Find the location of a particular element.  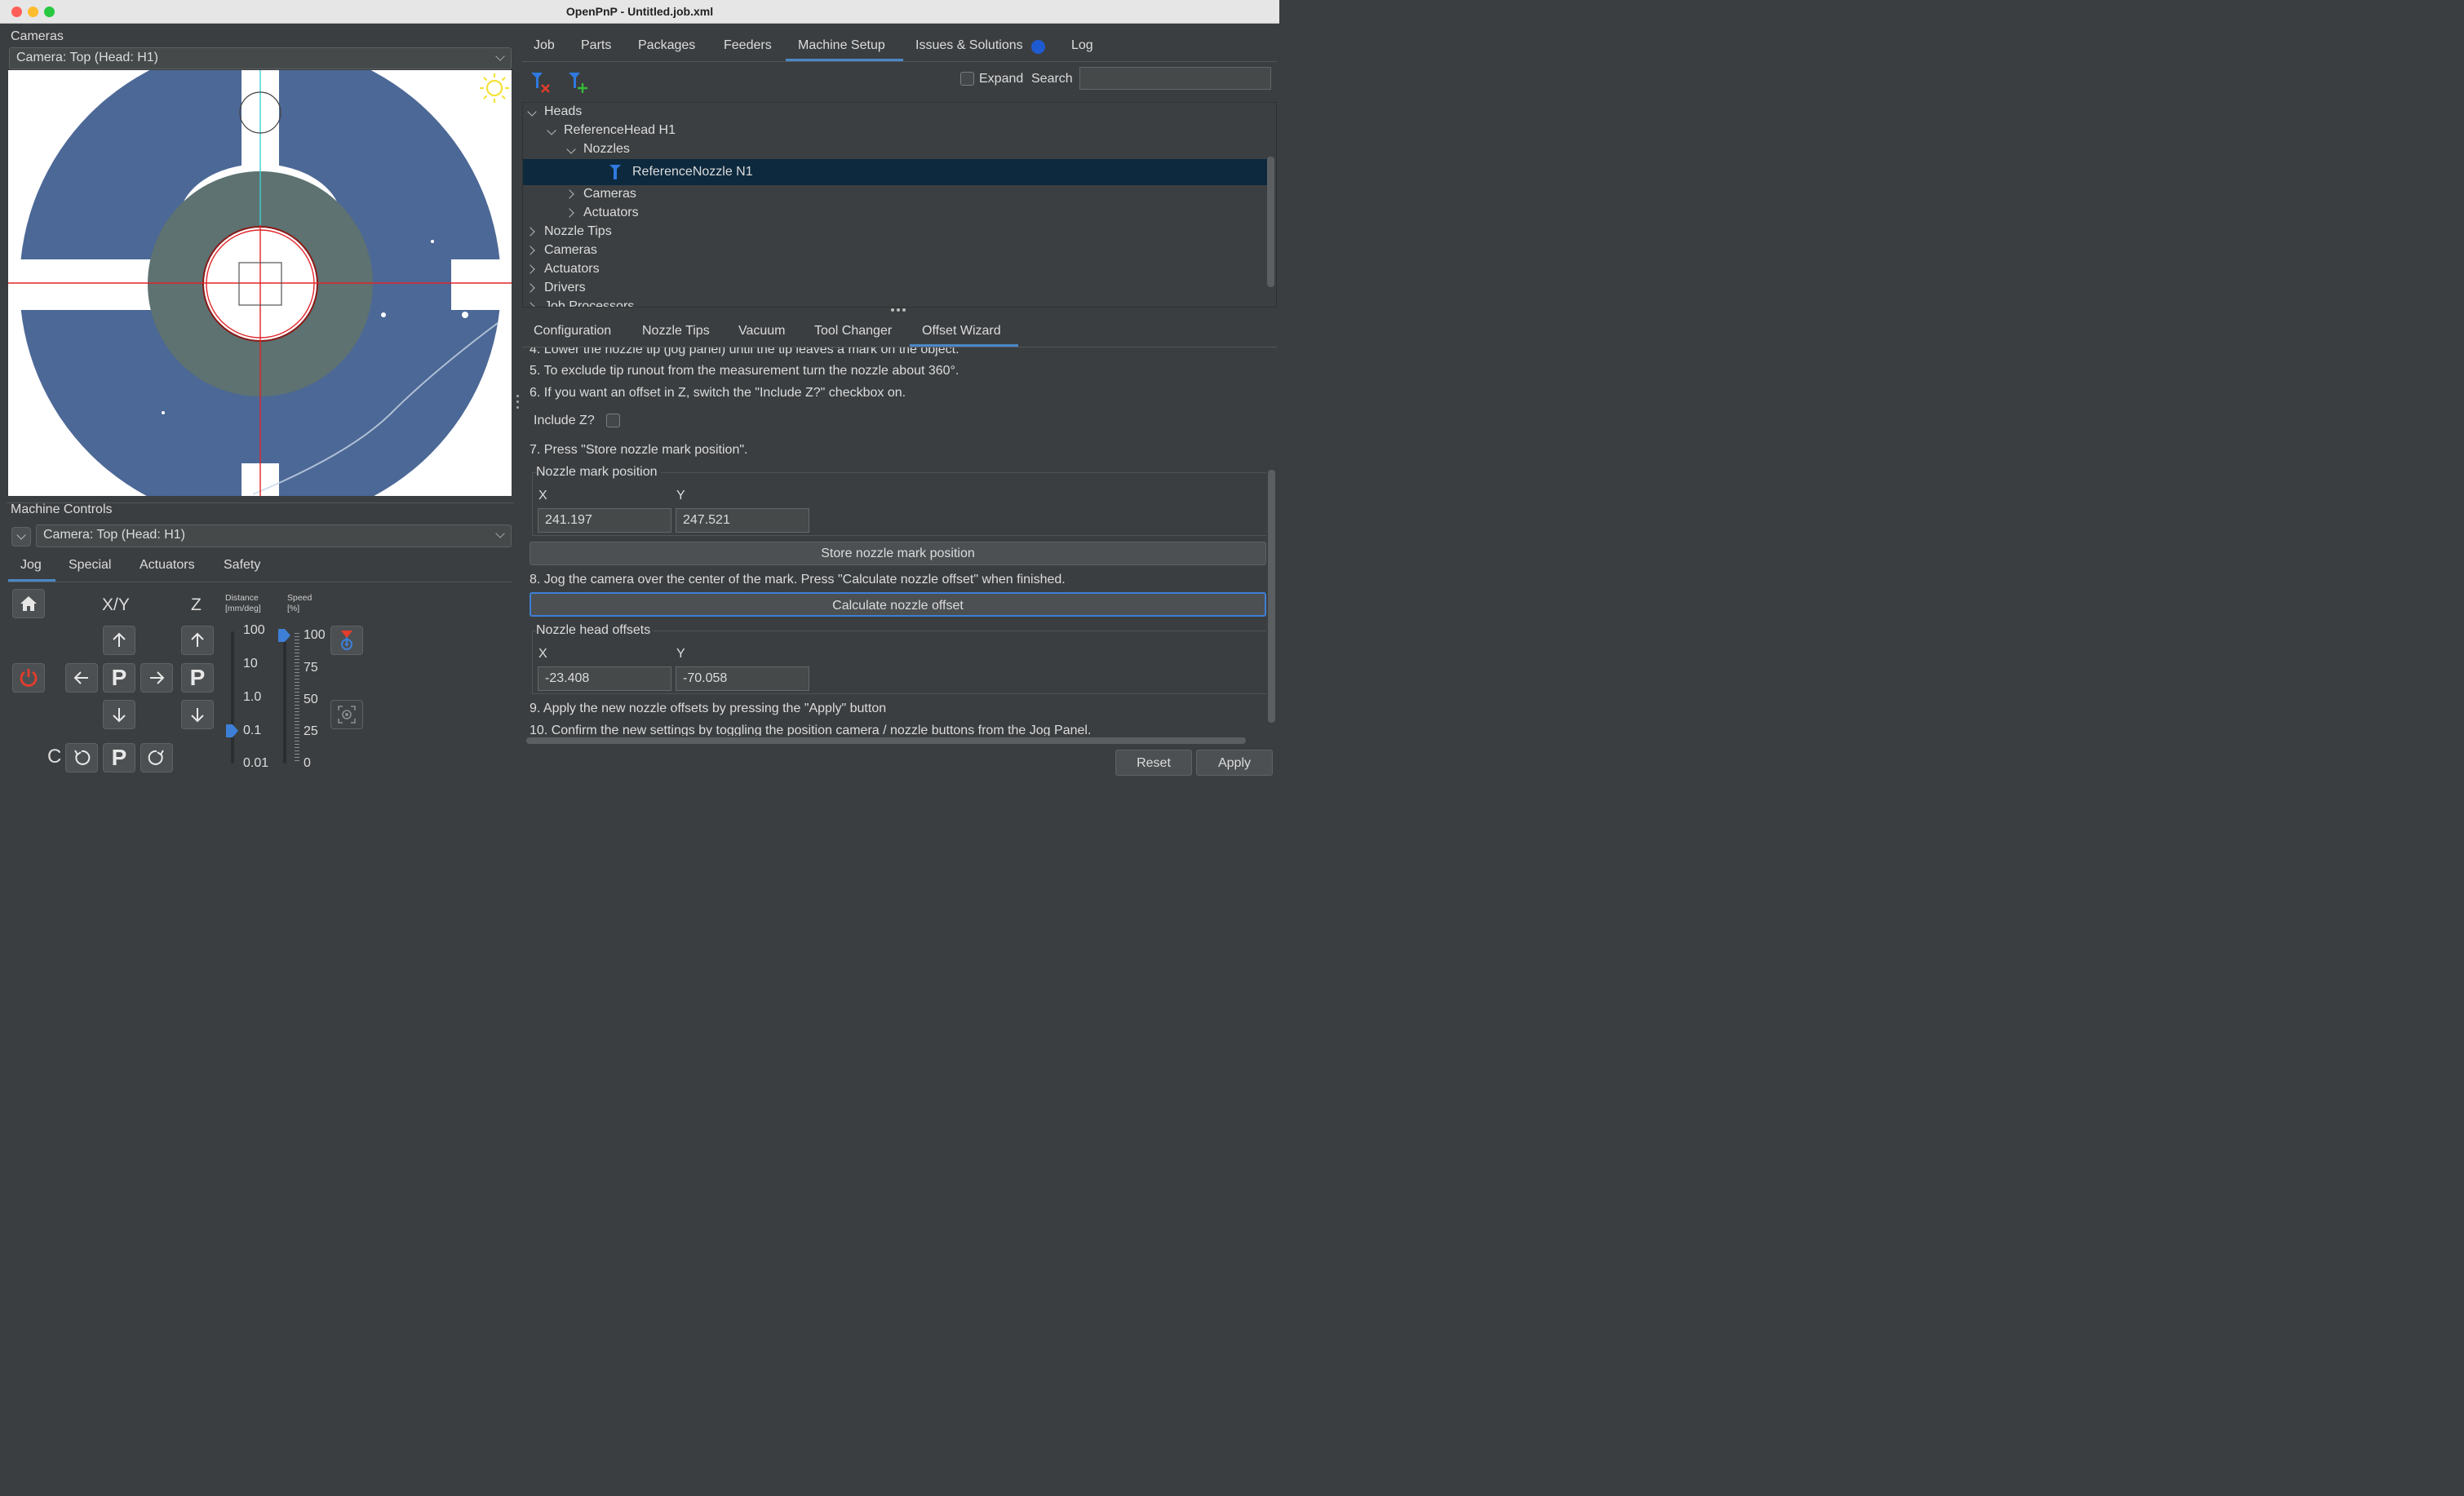

chevron-right-icon is located at coordinates (569, 194).